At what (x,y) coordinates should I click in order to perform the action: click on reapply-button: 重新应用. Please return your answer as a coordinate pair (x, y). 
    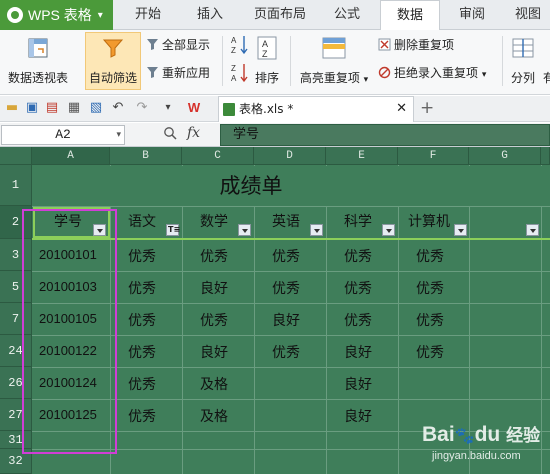
    Looking at the image, I should click on (178, 72).